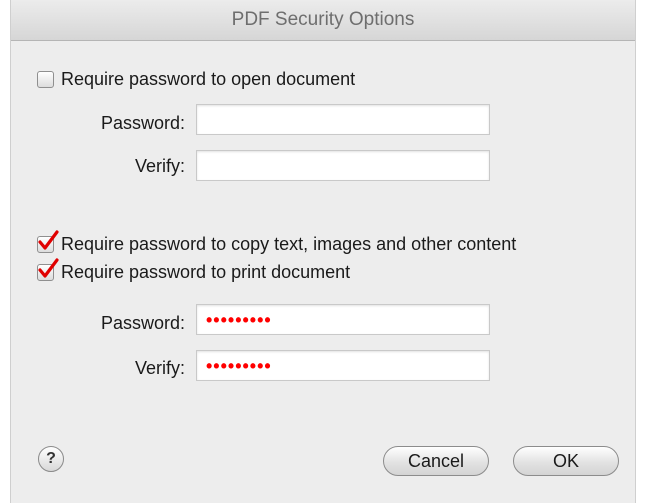  I want to click on ok-button-label: OK, so click(565, 460).